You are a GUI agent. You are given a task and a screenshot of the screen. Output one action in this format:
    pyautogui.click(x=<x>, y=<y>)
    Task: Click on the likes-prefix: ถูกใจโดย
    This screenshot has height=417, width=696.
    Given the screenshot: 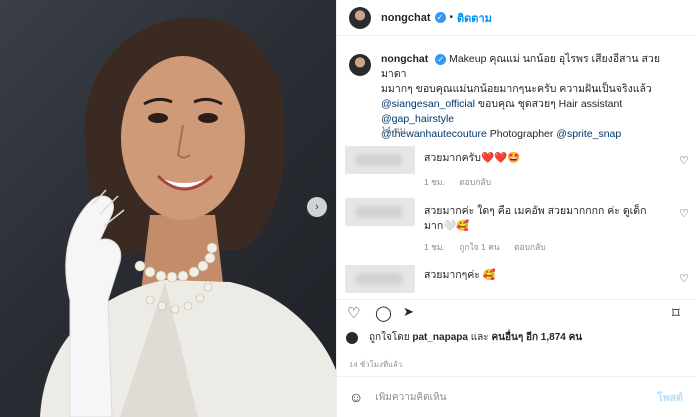 What is the action you would take?
    pyautogui.click(x=391, y=337)
    